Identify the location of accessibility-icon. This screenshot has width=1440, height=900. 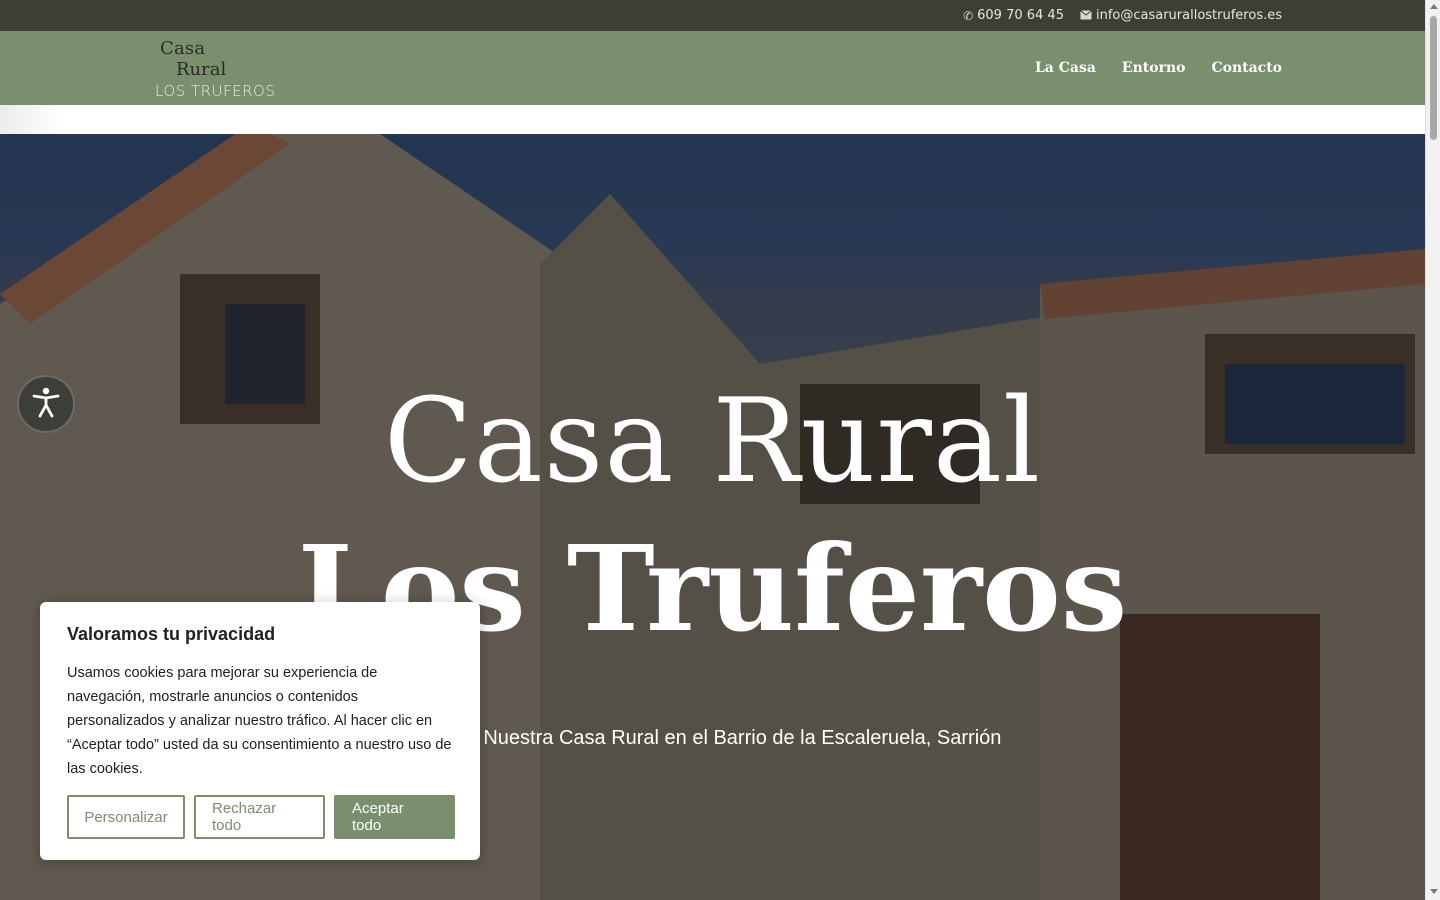
(46, 404).